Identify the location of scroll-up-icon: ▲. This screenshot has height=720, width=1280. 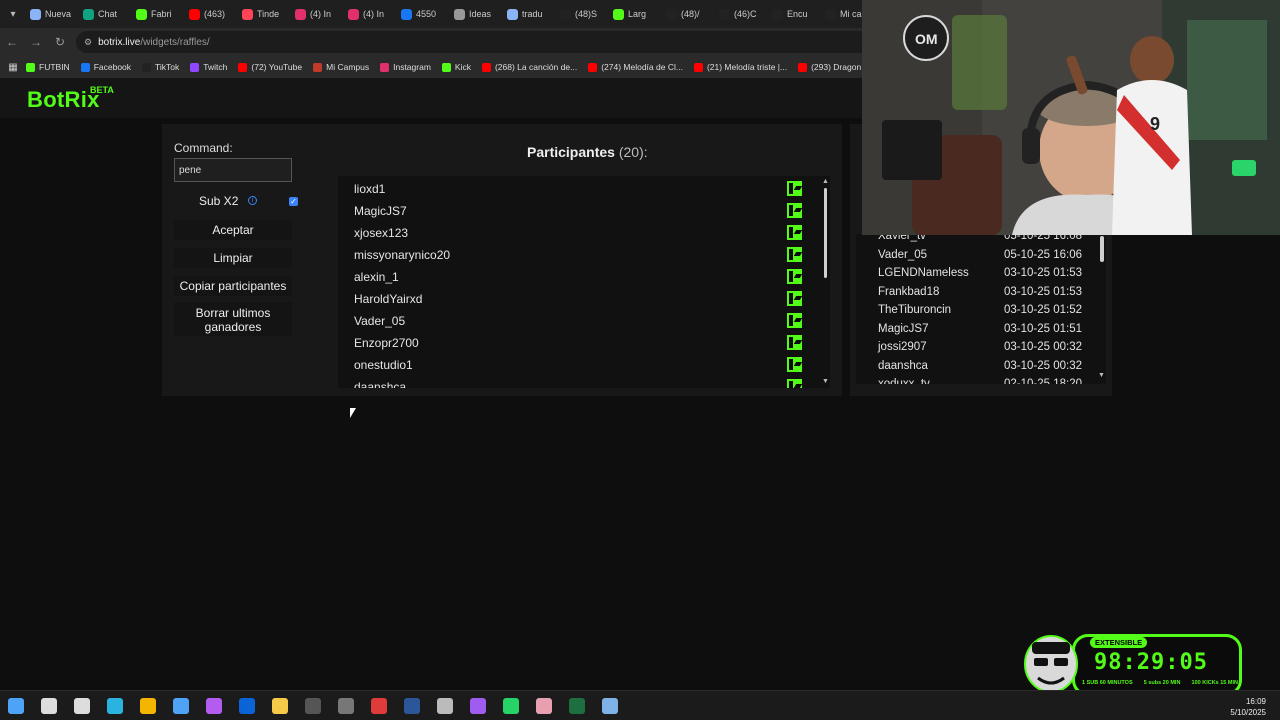
(825, 181).